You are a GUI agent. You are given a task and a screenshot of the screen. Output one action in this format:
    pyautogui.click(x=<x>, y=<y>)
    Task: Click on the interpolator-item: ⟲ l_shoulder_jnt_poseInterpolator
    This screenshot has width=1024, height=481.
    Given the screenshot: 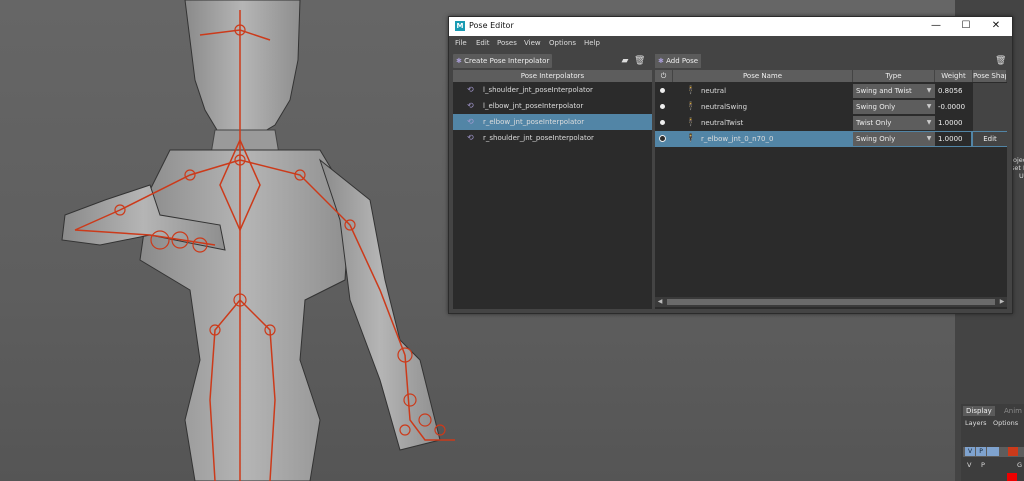 What is the action you would take?
    pyautogui.click(x=552, y=90)
    